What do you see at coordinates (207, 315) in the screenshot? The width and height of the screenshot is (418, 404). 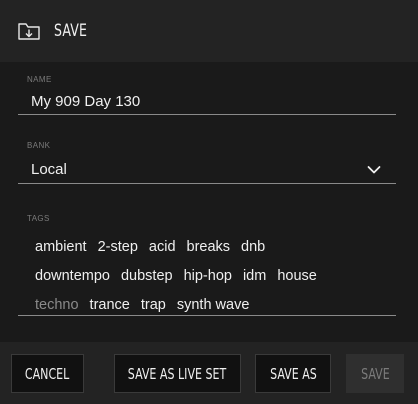 I see `tags-underline` at bounding box center [207, 315].